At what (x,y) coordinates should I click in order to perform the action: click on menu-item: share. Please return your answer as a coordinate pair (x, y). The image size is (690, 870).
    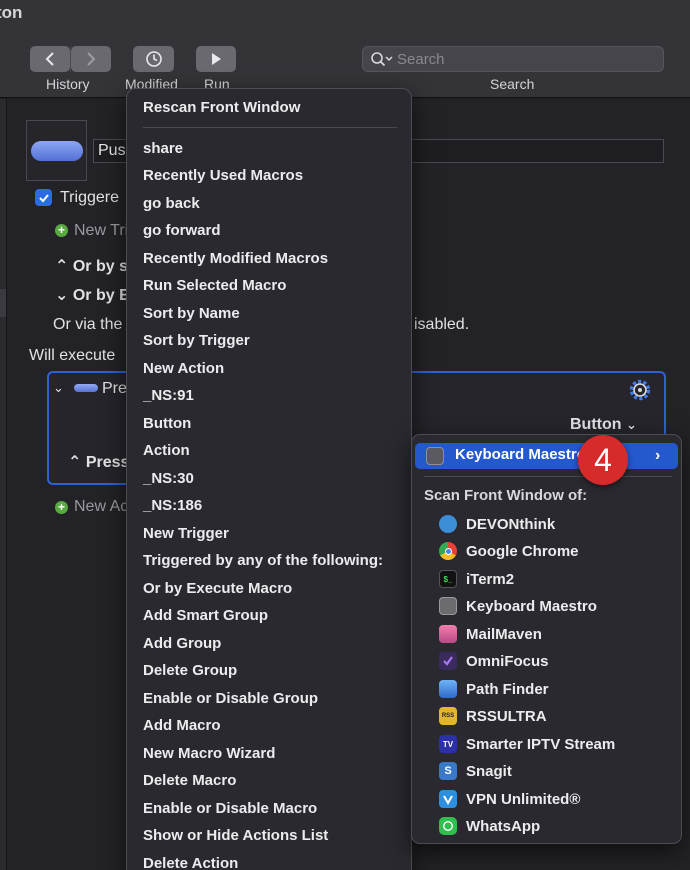
    Looking at the image, I should click on (163, 149).